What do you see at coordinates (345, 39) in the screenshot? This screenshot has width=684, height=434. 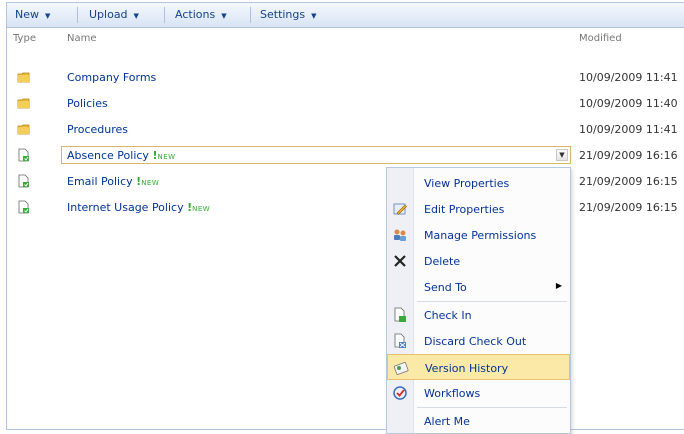 I see `column-header-row: Type Name Modified` at bounding box center [345, 39].